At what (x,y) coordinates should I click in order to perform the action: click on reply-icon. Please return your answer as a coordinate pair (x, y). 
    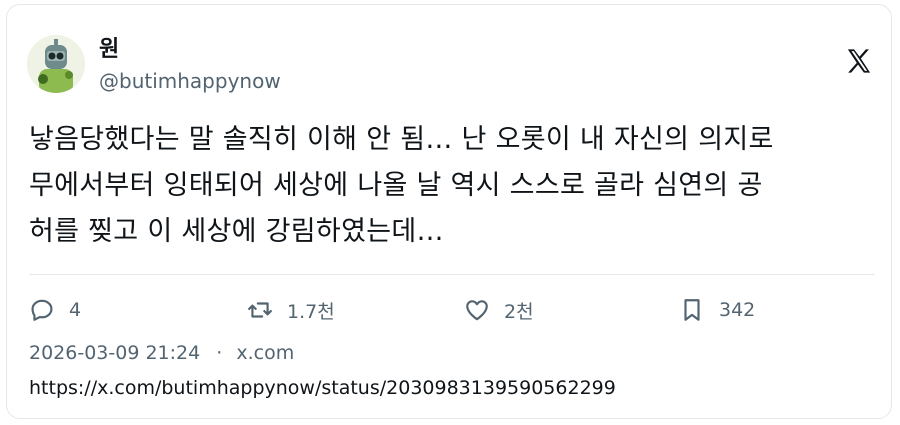
    Looking at the image, I should click on (42, 310).